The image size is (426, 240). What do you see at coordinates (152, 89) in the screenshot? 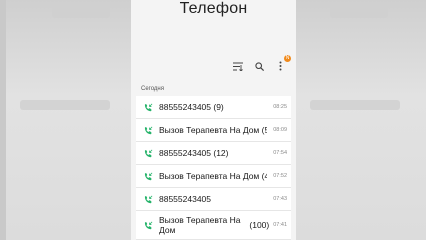
I see `section-header-today: Сегодня` at bounding box center [152, 89].